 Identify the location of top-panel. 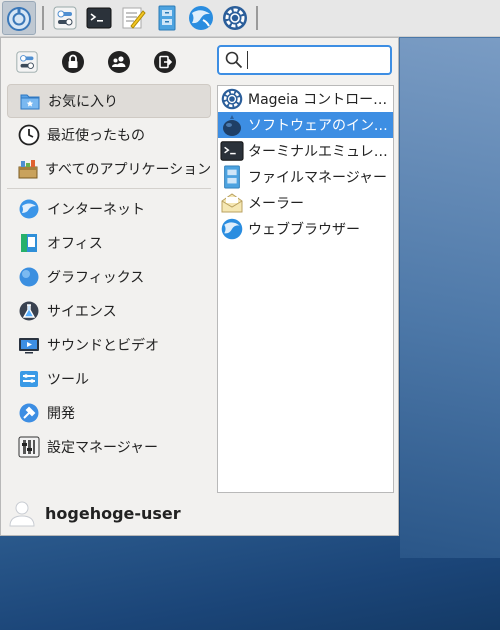
(250, 18).